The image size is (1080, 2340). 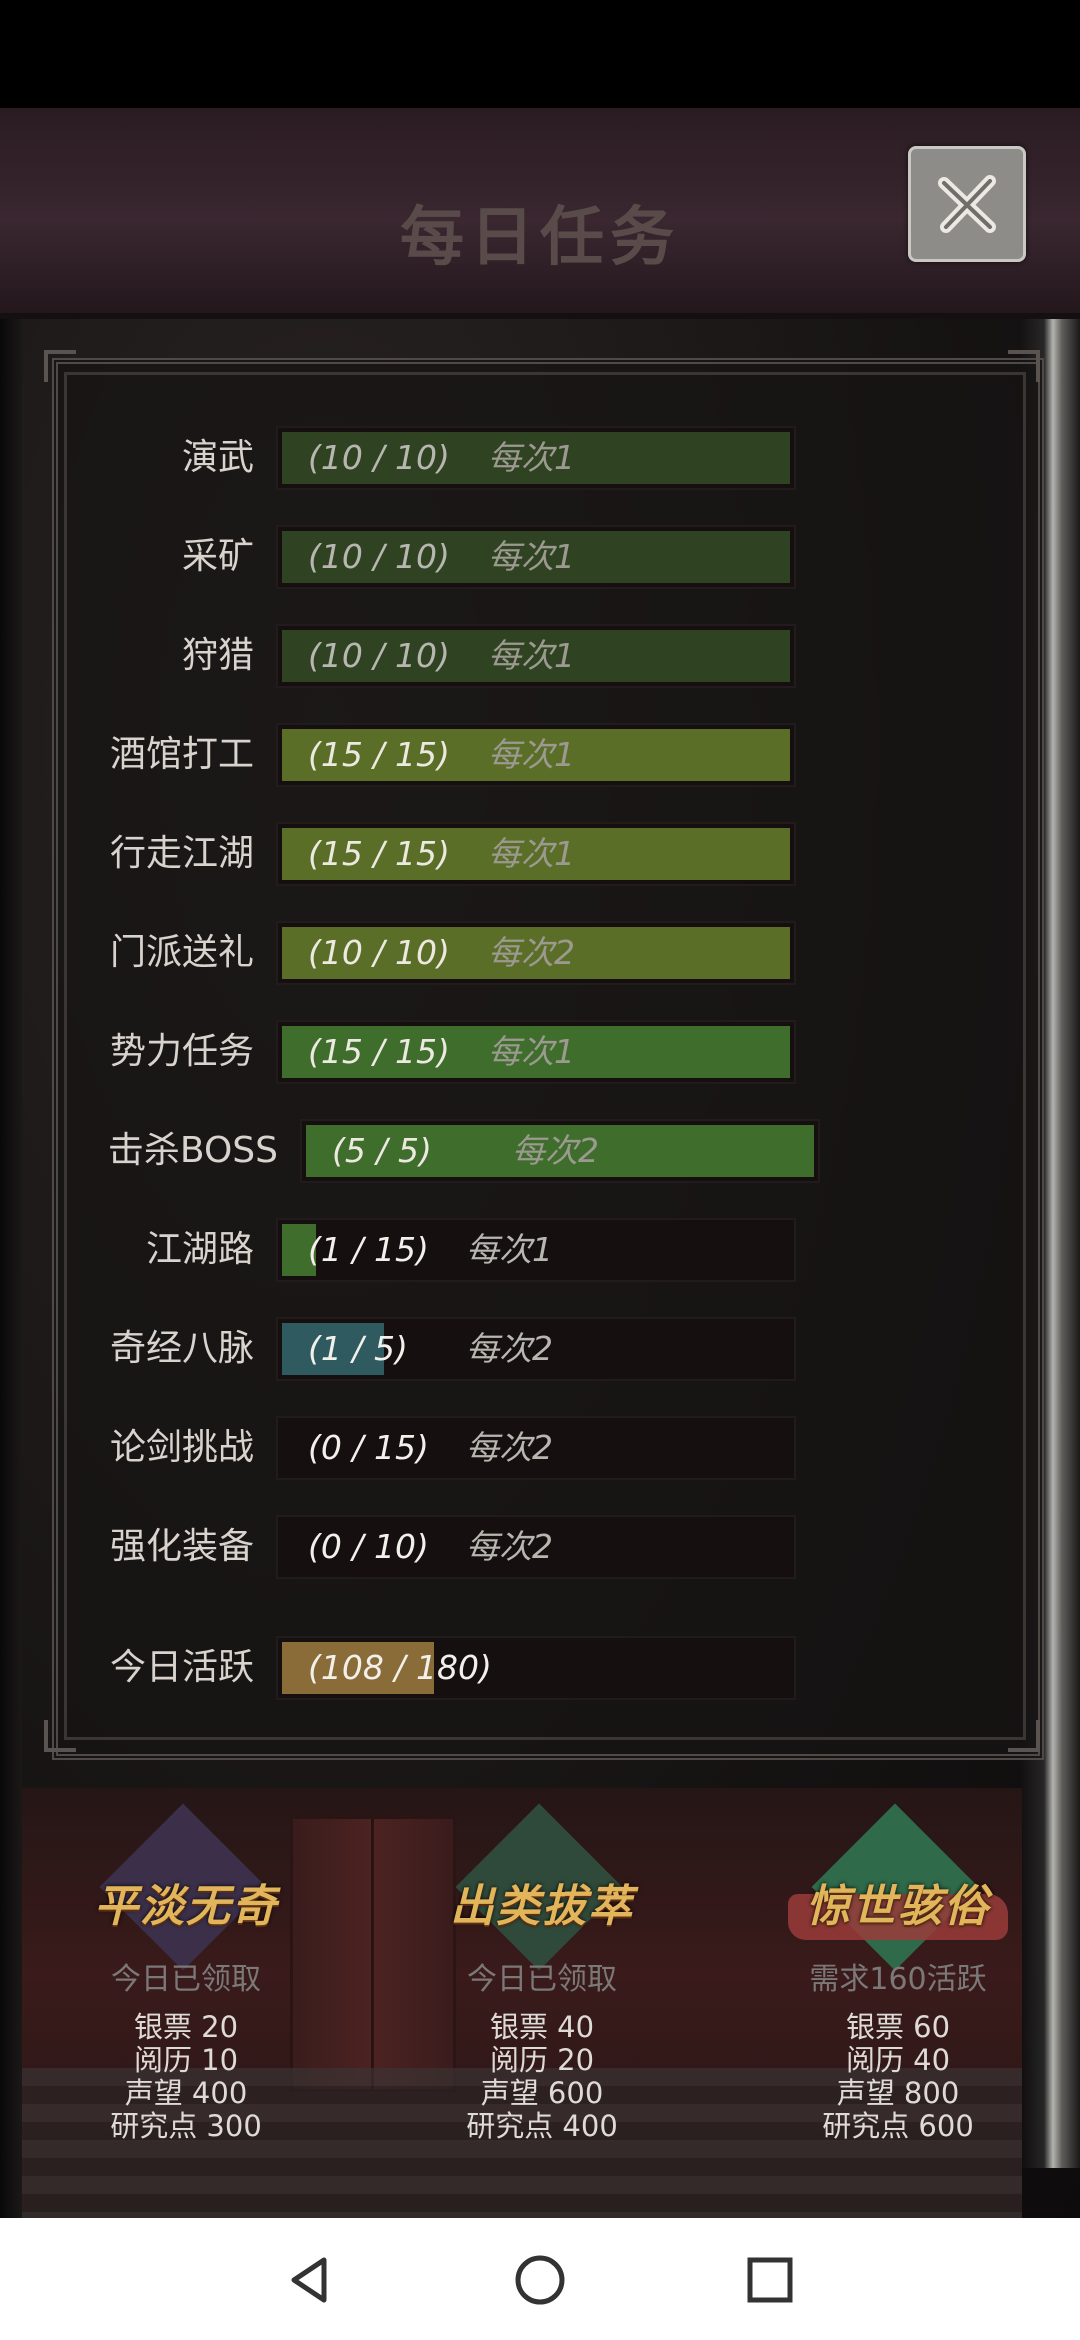 What do you see at coordinates (542, 1906) in the screenshot?
I see `reward-tier-title: 出类拔萃` at bounding box center [542, 1906].